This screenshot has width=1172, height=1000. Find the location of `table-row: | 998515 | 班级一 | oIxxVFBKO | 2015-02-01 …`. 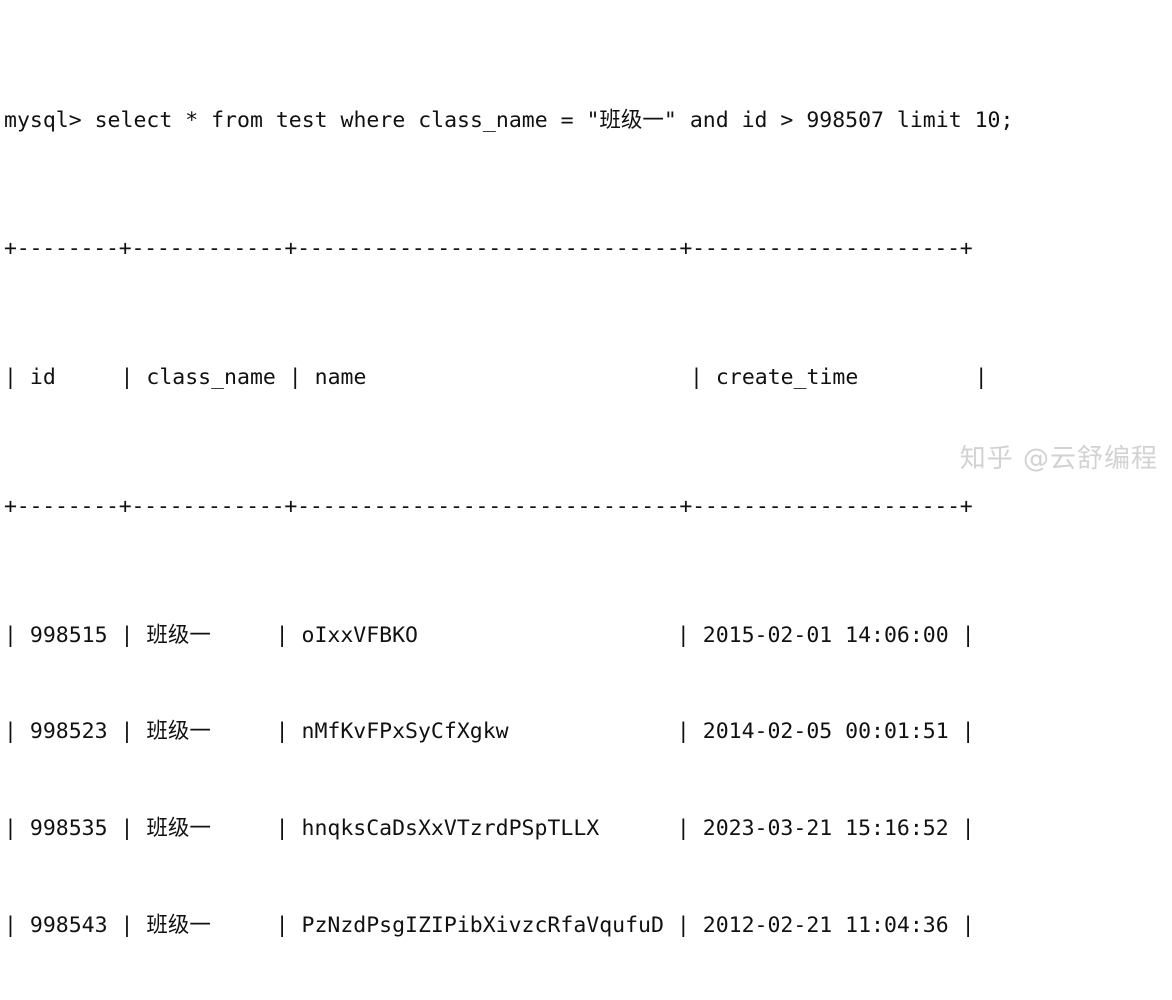

table-row: | 998515 | 班级一 | oIxxVFBKO | 2015-02-01 … is located at coordinates (489, 635).